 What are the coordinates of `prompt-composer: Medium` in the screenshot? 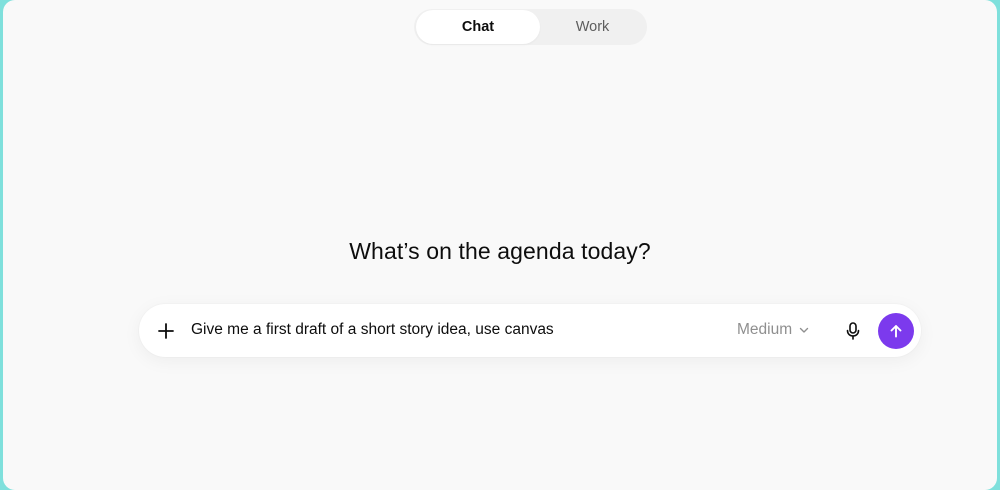 It's located at (530, 330).